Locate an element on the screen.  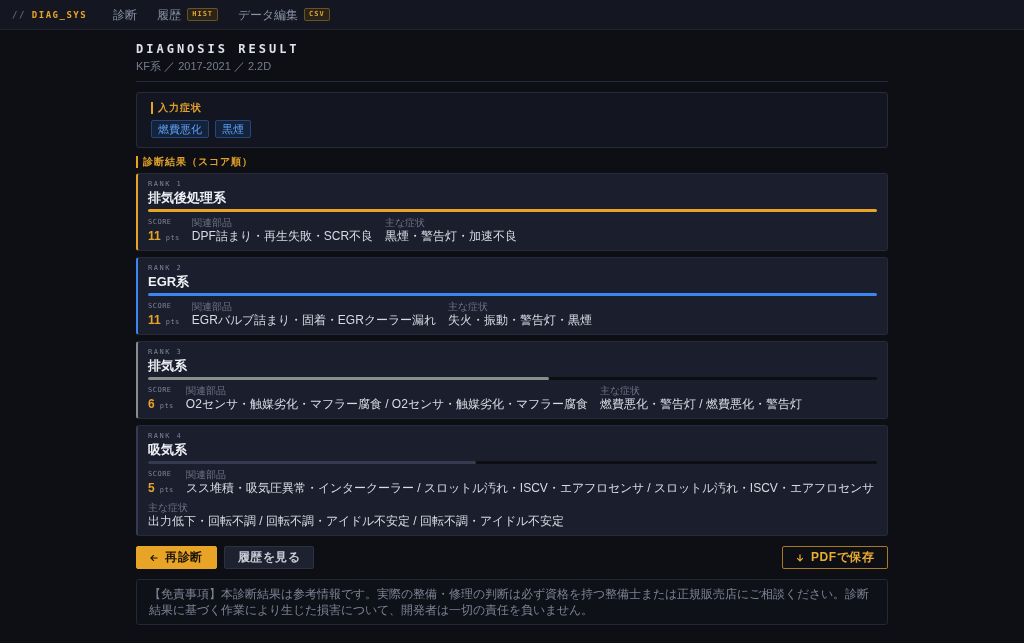
field-value: DPF詰まり・再生失敗・SCR不良 is located at coordinates (282, 236).